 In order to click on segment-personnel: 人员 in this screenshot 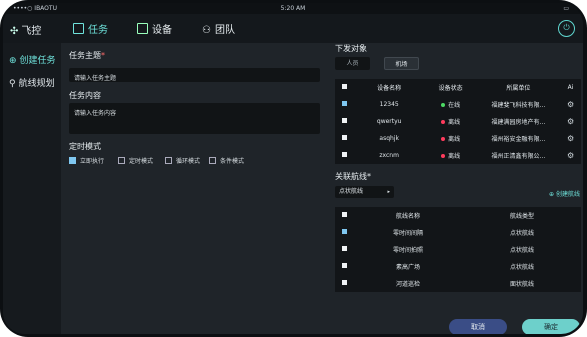, I will do `click(352, 63)`.